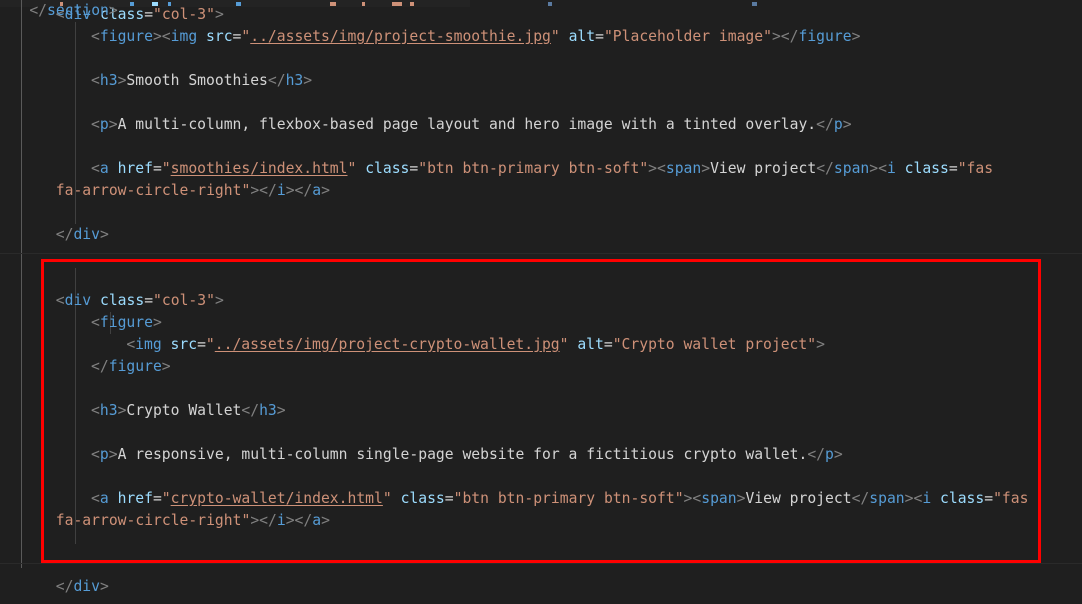 The image size is (1082, 604). I want to click on code-line: </figure>, so click(85, 367).